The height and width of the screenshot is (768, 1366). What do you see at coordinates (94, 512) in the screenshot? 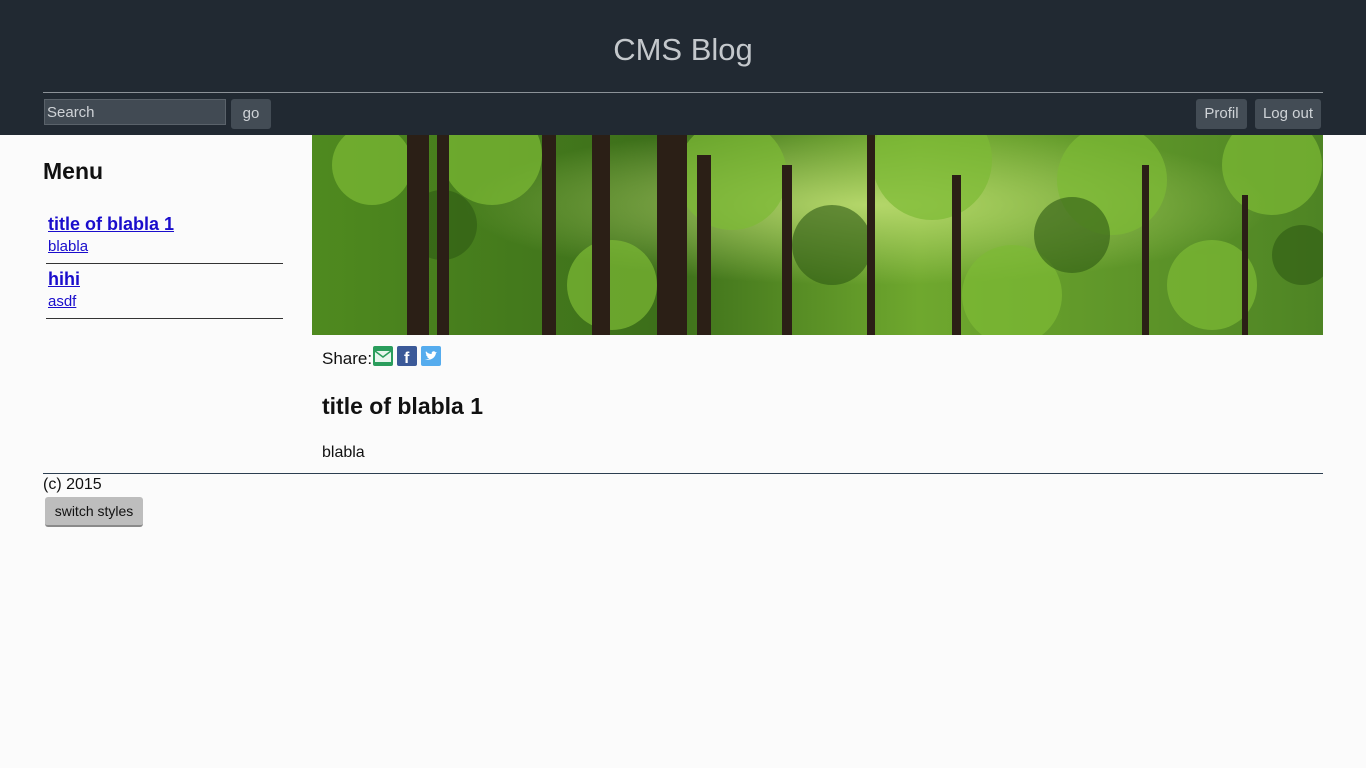
I see `switch-styles-button: switch styles` at bounding box center [94, 512].